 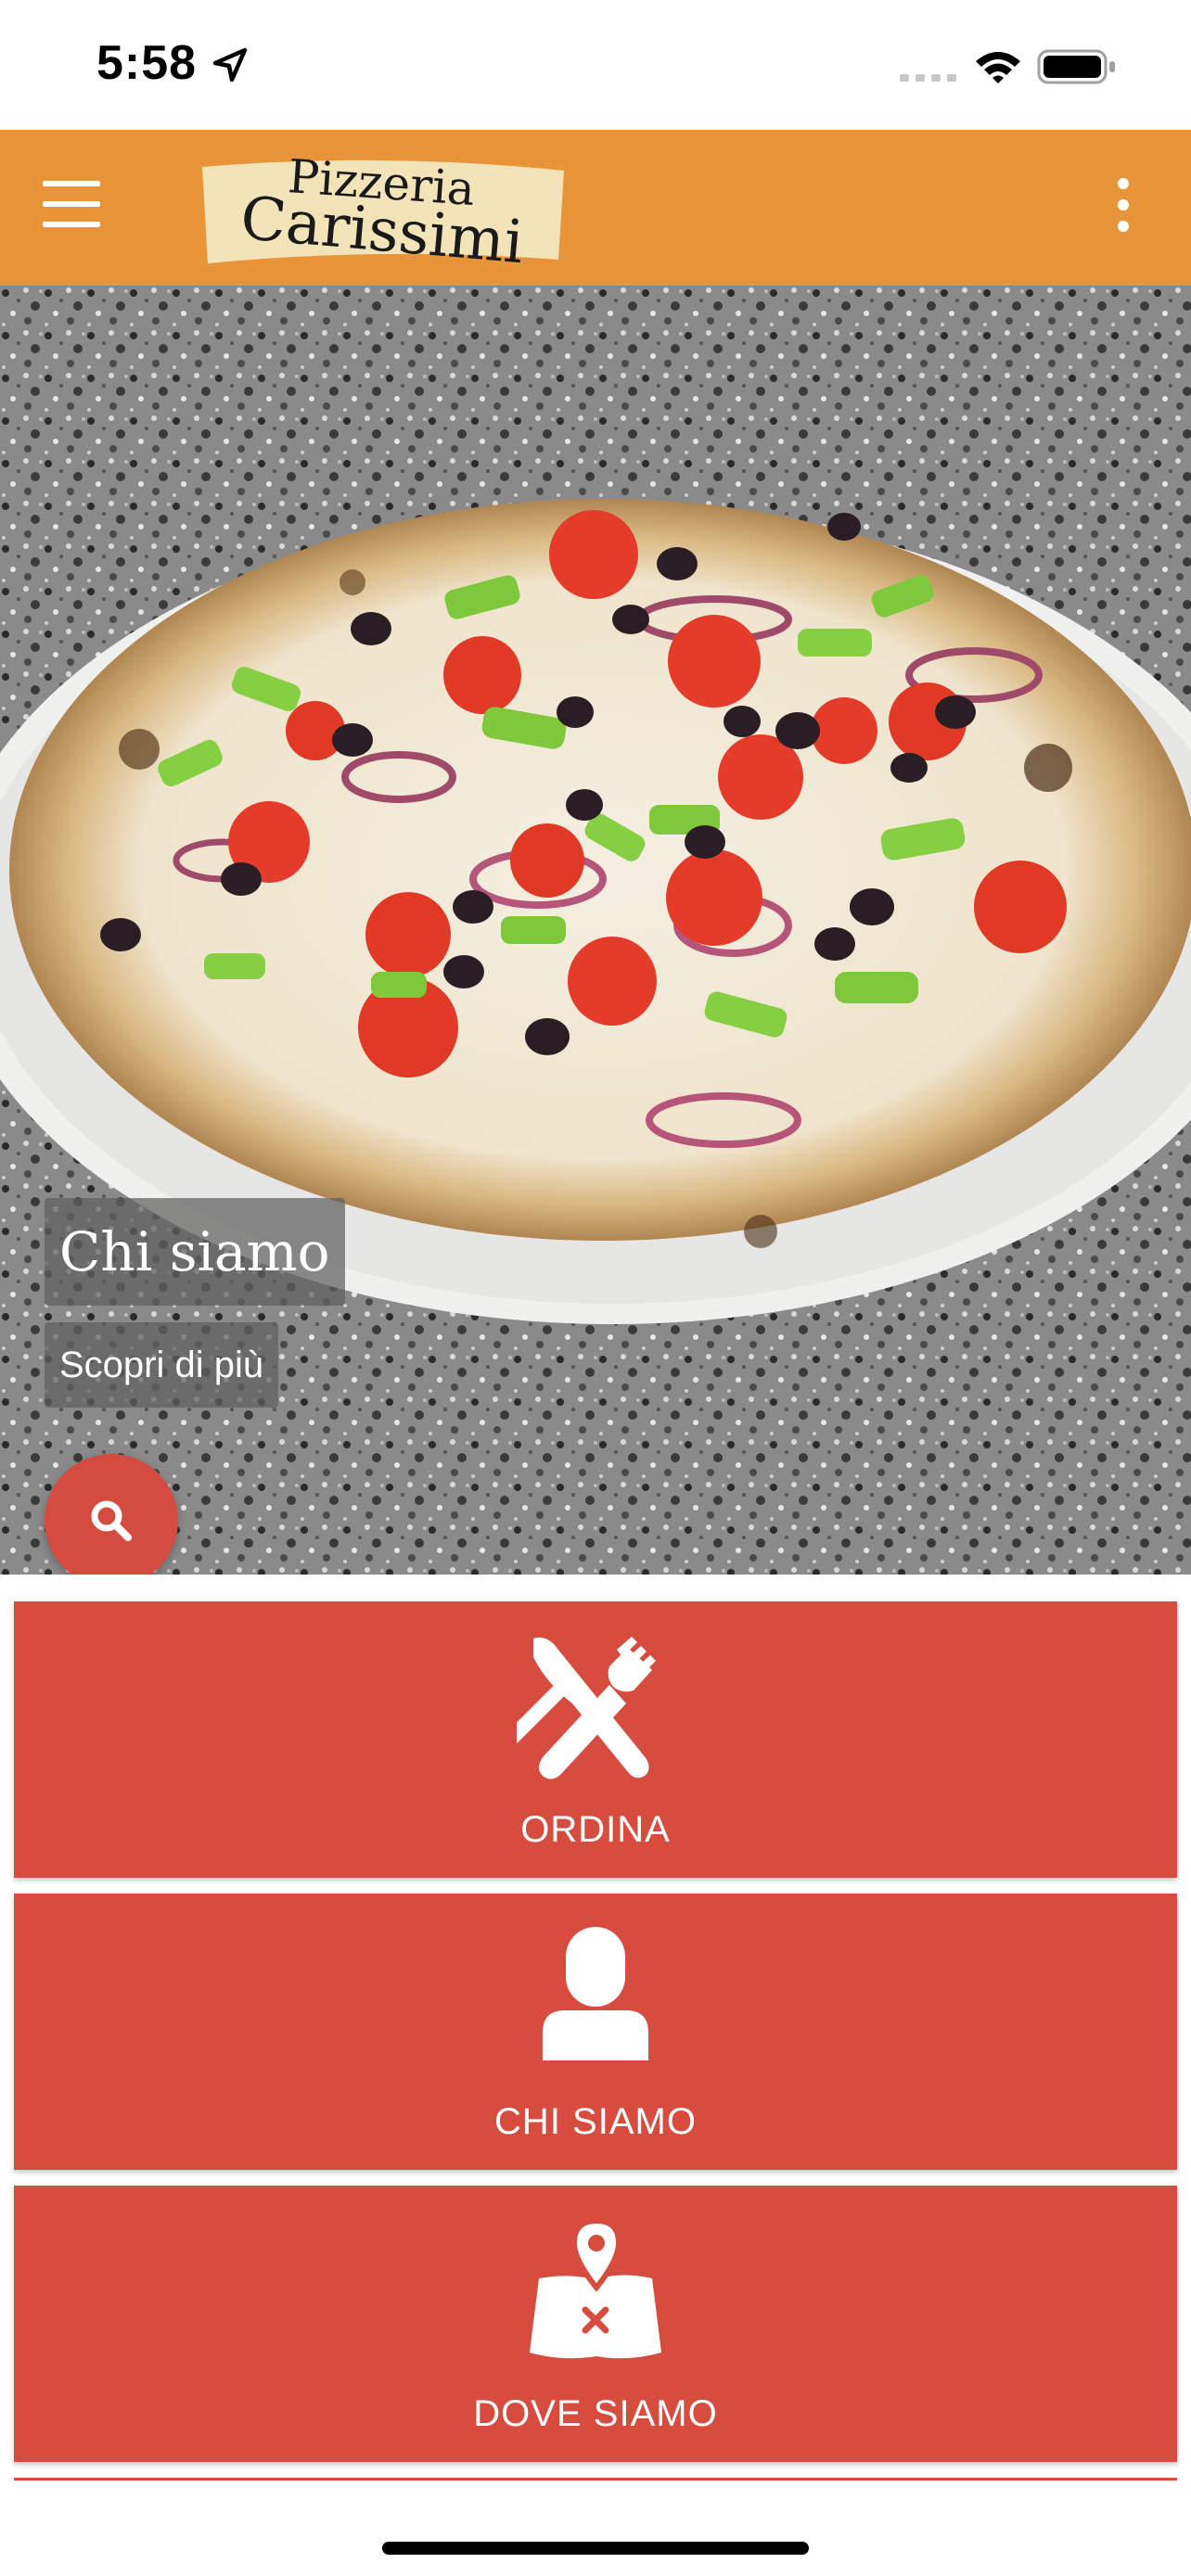 What do you see at coordinates (998, 67) in the screenshot?
I see `wifi-icon` at bounding box center [998, 67].